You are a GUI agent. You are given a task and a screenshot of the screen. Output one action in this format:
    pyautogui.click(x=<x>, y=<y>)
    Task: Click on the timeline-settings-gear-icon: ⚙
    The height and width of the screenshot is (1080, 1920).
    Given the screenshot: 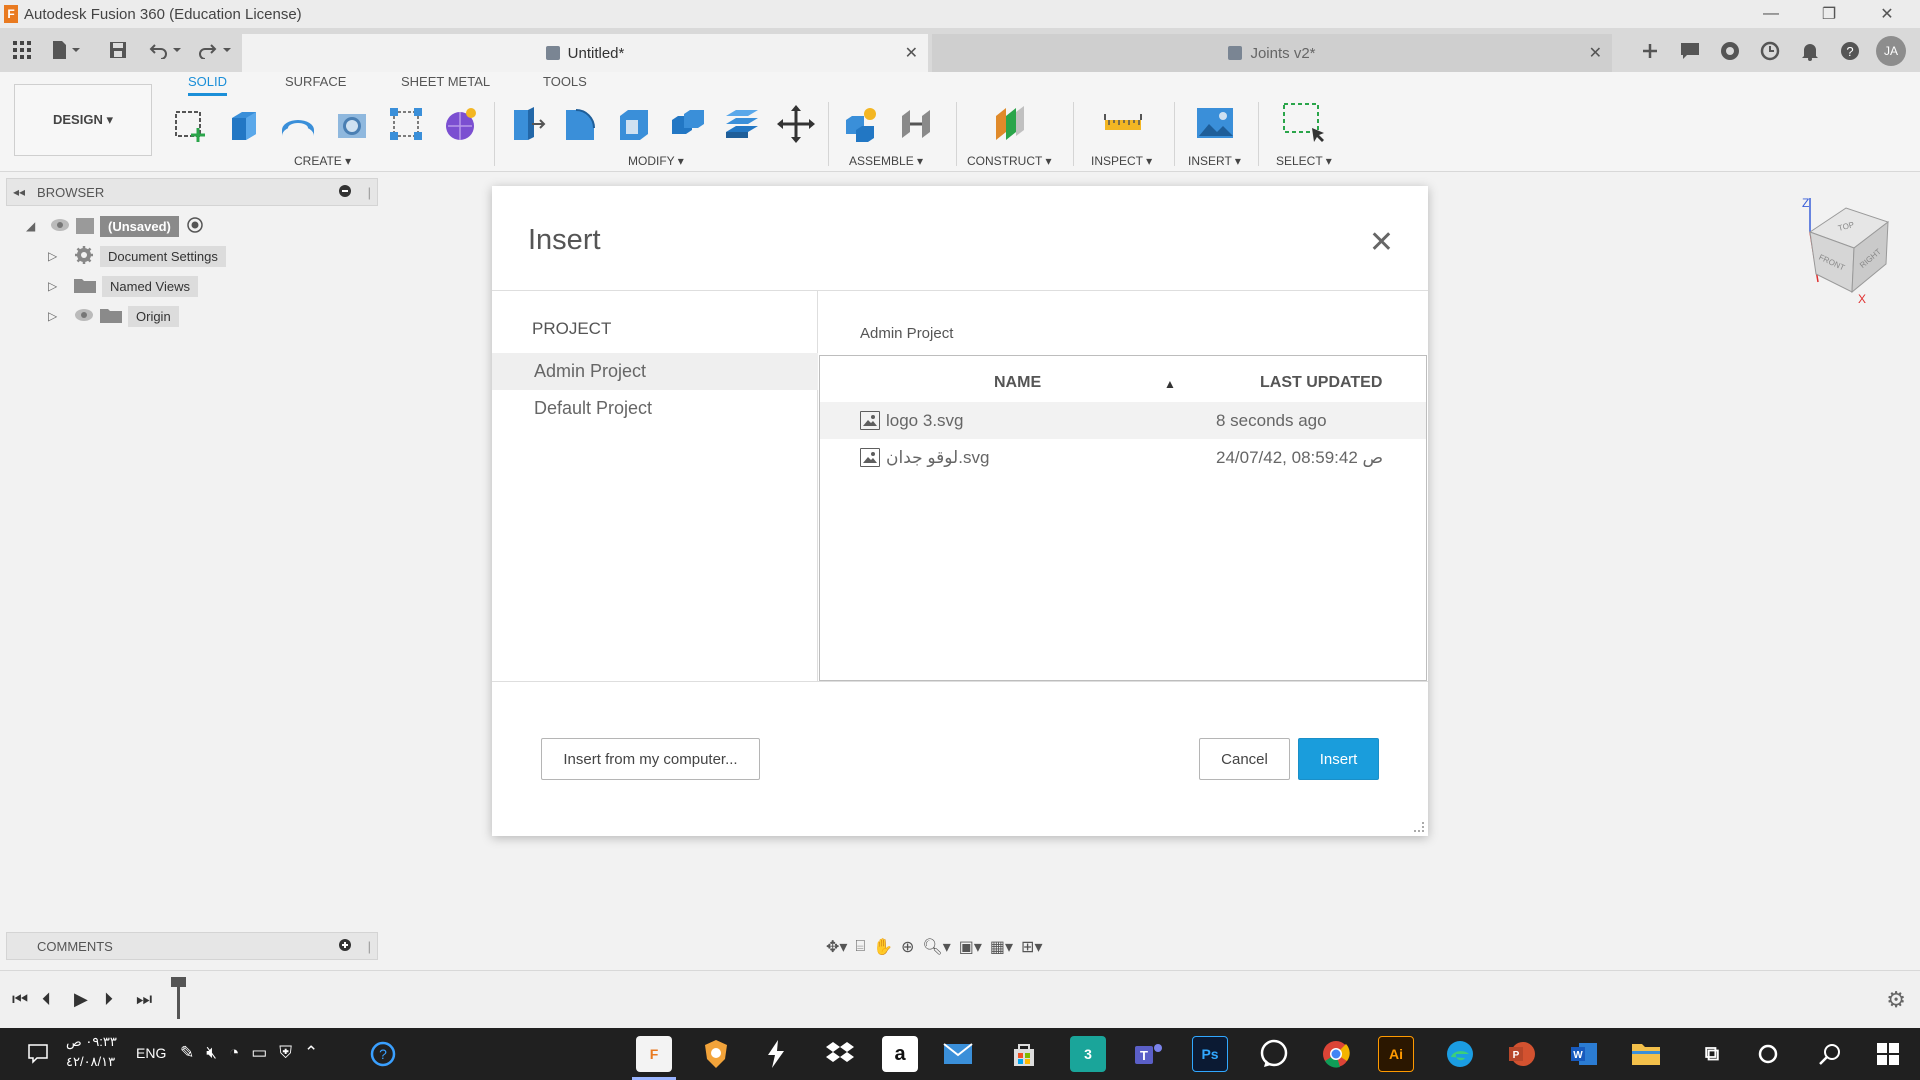 What is the action you would take?
    pyautogui.click(x=1896, y=1000)
    